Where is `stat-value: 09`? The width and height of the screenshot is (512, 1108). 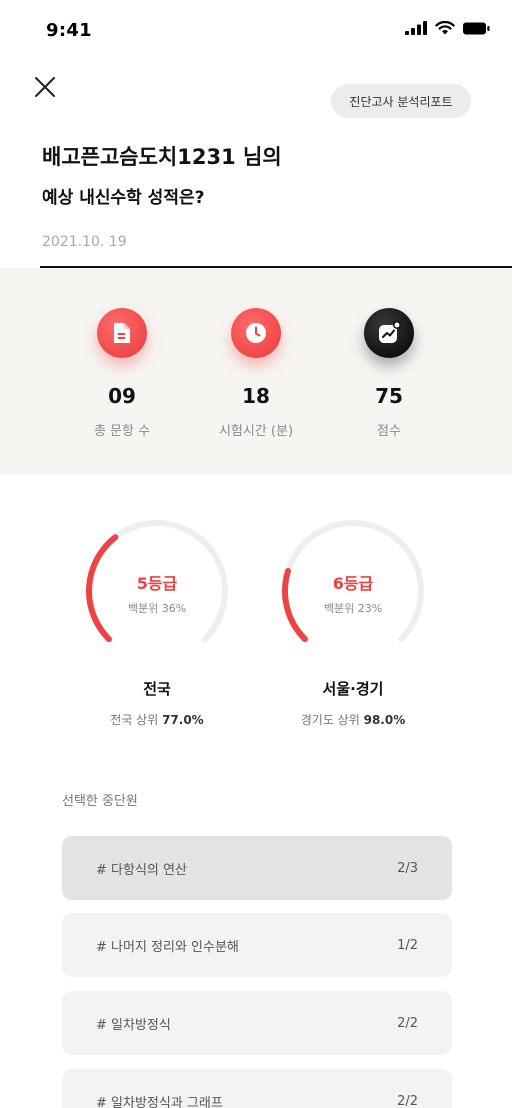
stat-value: 09 is located at coordinates (122, 396).